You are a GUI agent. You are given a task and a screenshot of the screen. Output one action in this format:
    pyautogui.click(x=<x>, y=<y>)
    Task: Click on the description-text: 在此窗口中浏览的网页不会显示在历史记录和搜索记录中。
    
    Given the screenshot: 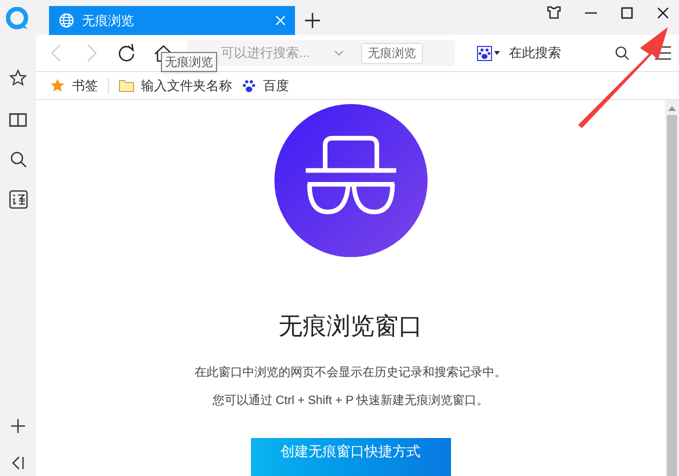 What is the action you would take?
    pyautogui.click(x=350, y=373)
    